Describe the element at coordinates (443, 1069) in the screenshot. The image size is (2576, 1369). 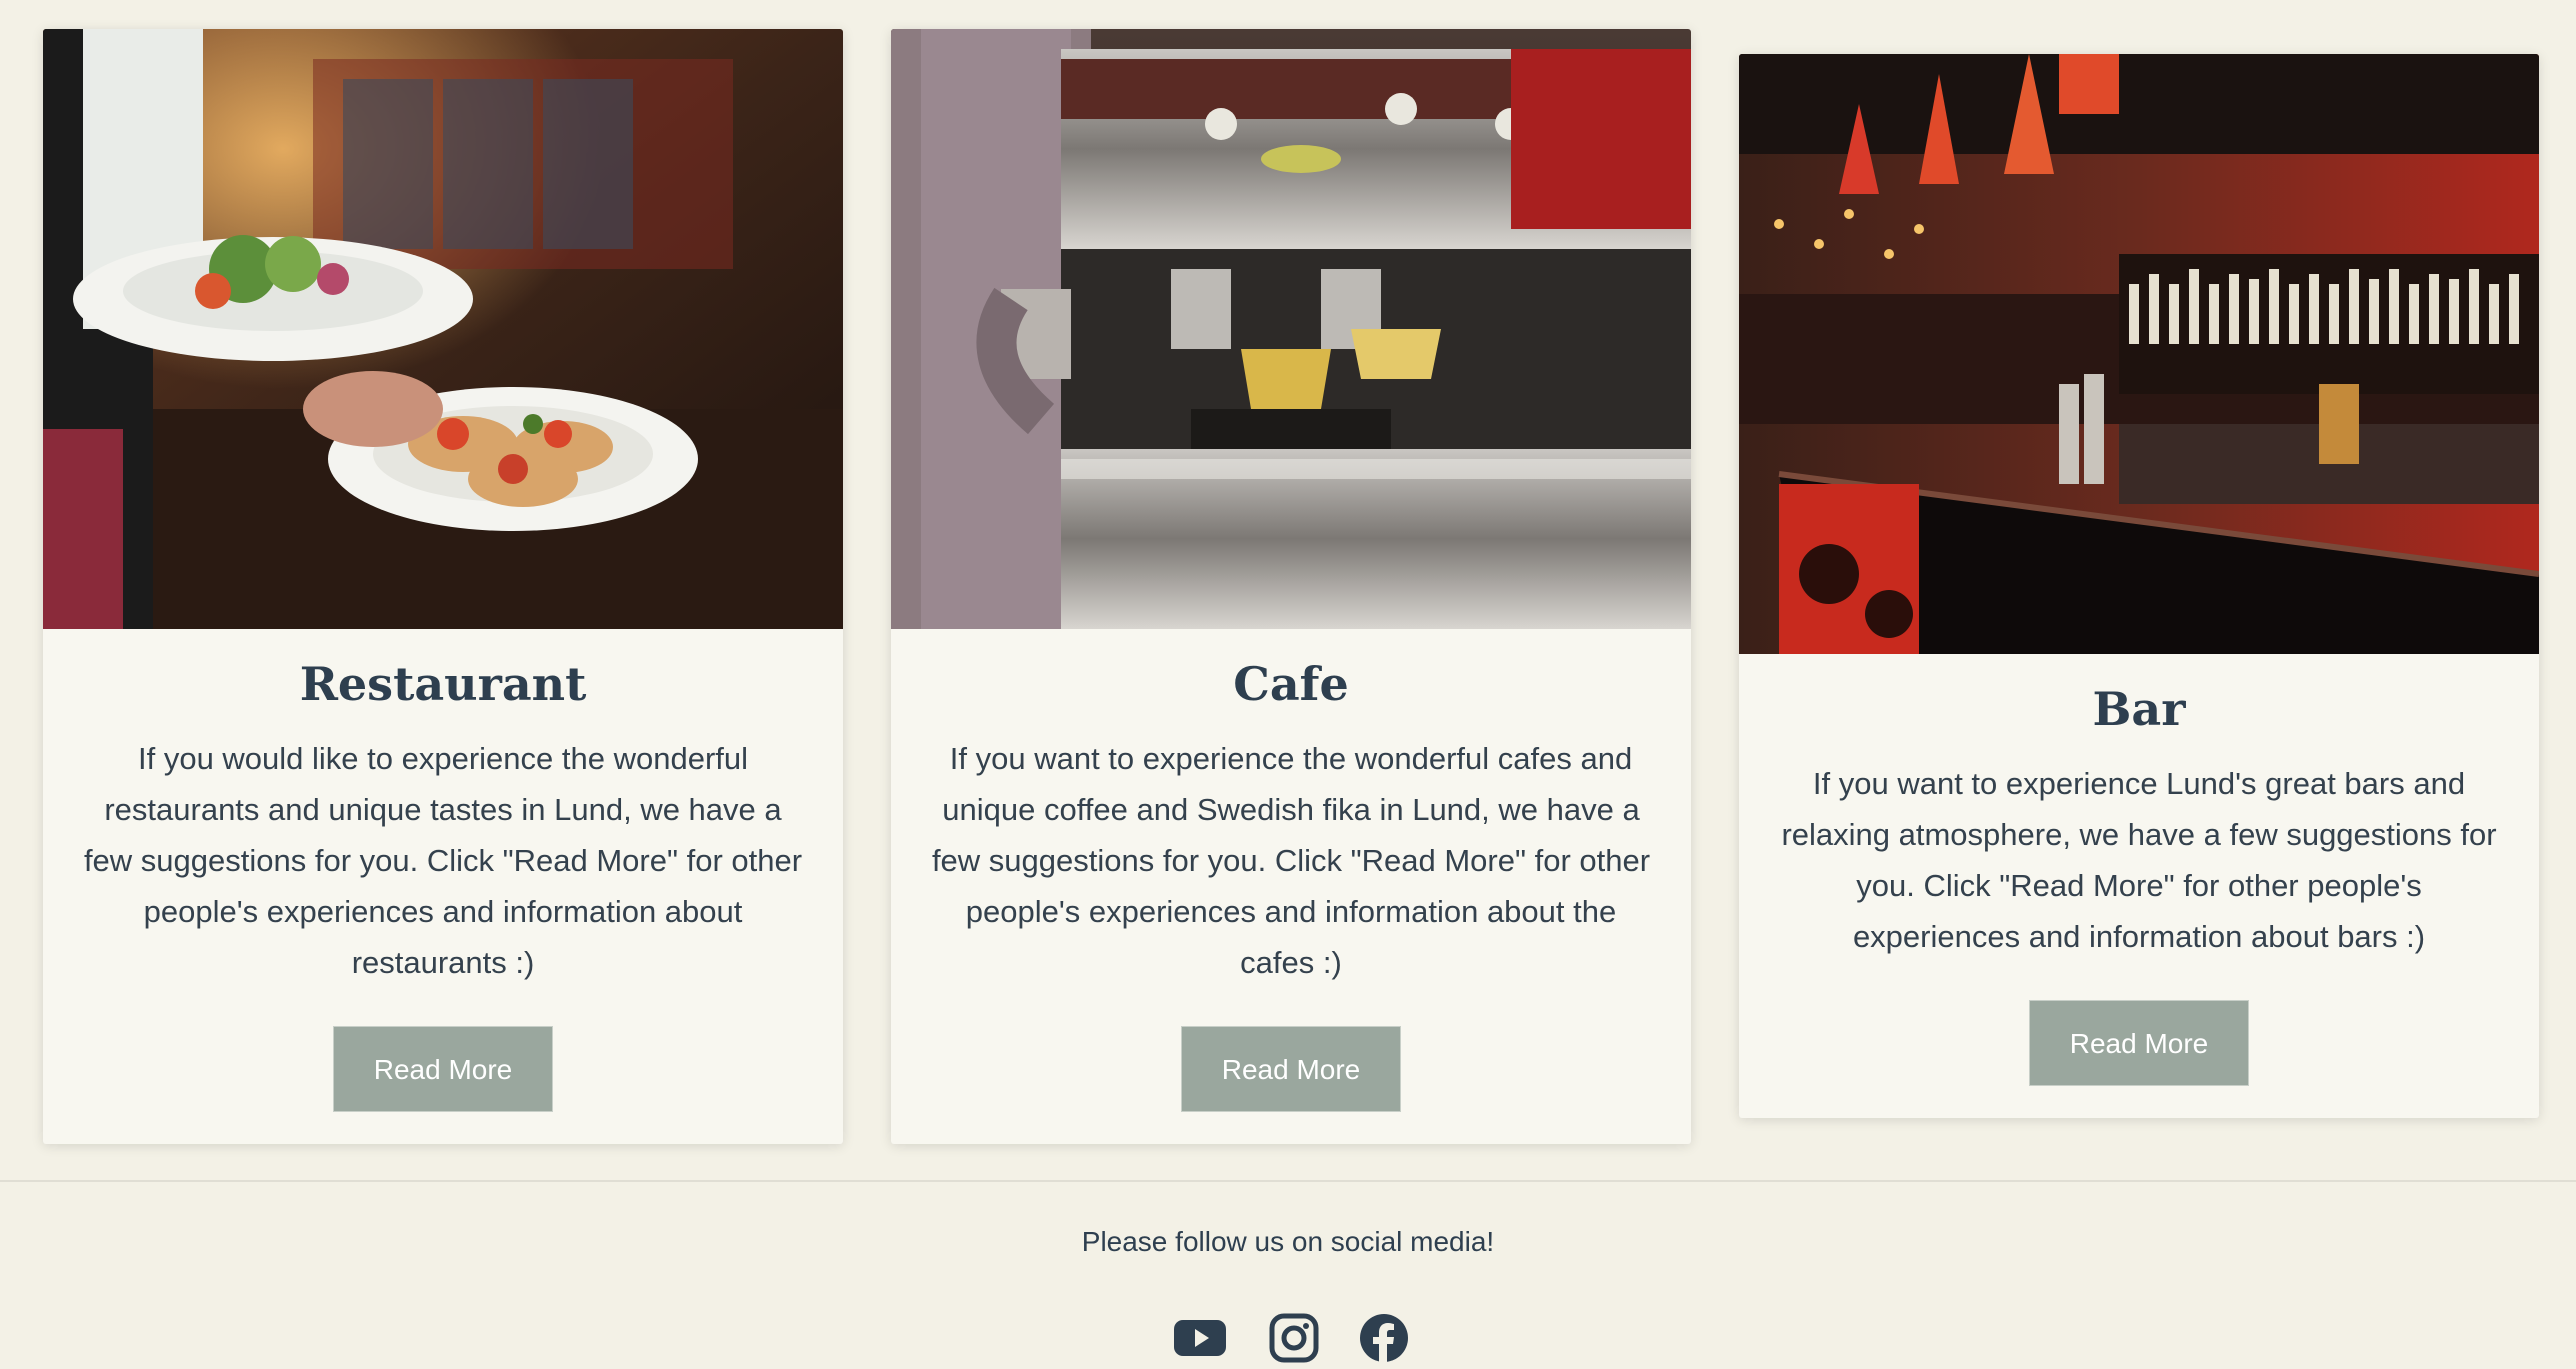
I see `restaurant-read-more-button: Read More` at that location.